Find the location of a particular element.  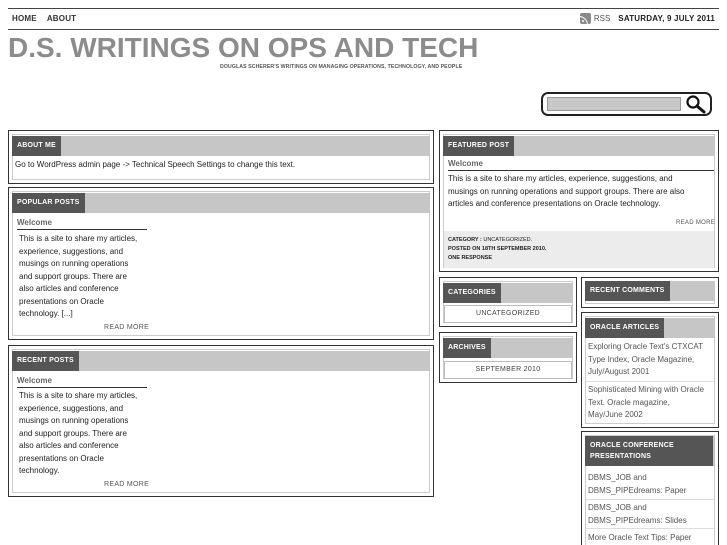

oracle-conference-header: ORACLE CONFERENCE PRESENTATIONS is located at coordinates (650, 451).